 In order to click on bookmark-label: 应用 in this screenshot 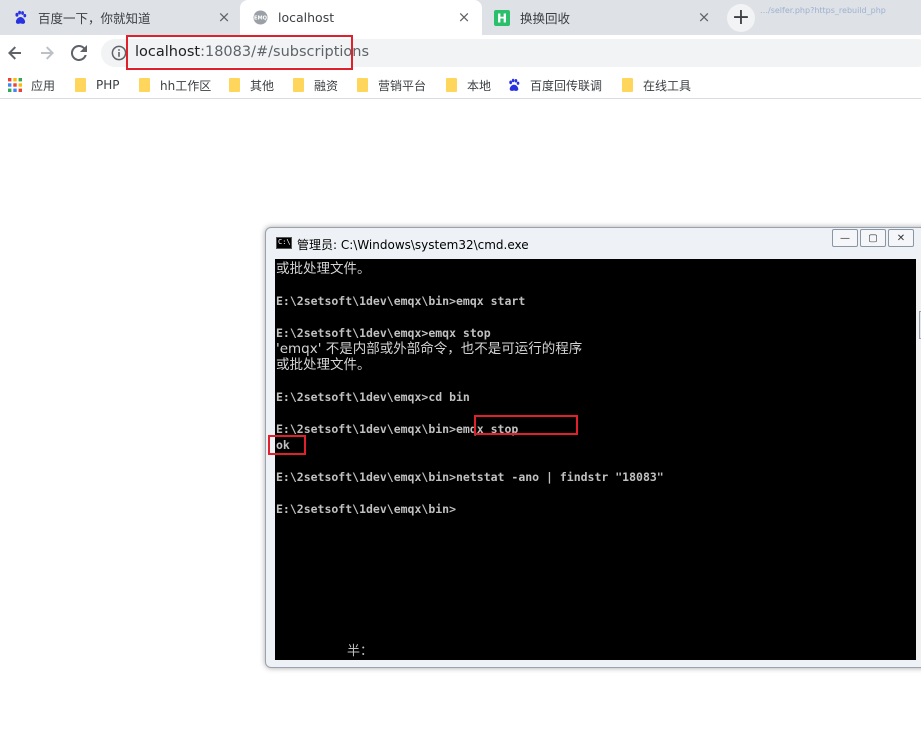, I will do `click(43, 85)`.